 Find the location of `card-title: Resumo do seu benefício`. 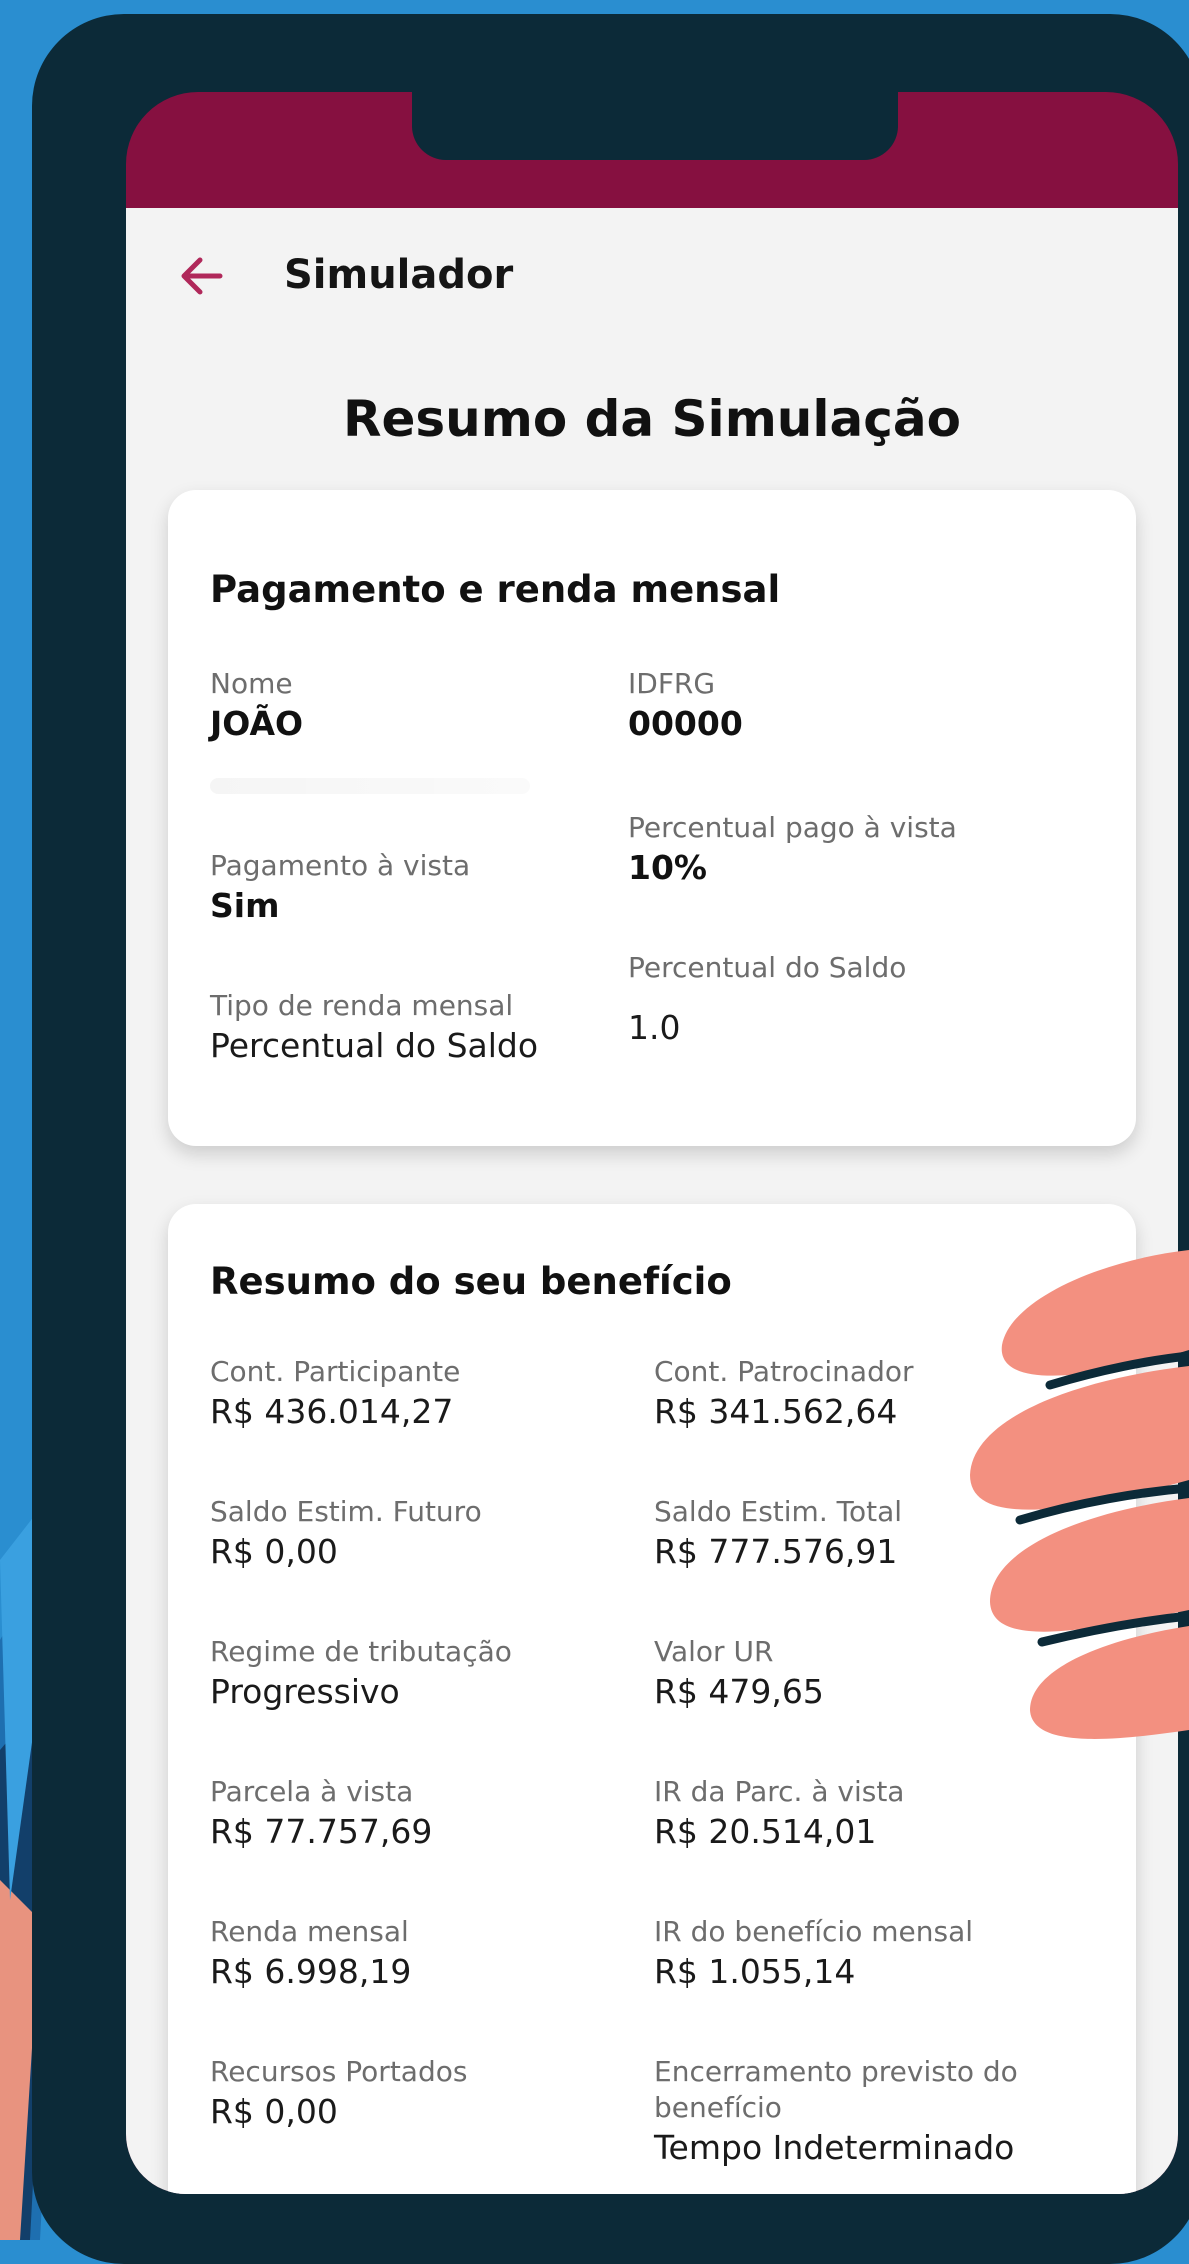

card-title: Resumo do seu benefício is located at coordinates (471, 1281).